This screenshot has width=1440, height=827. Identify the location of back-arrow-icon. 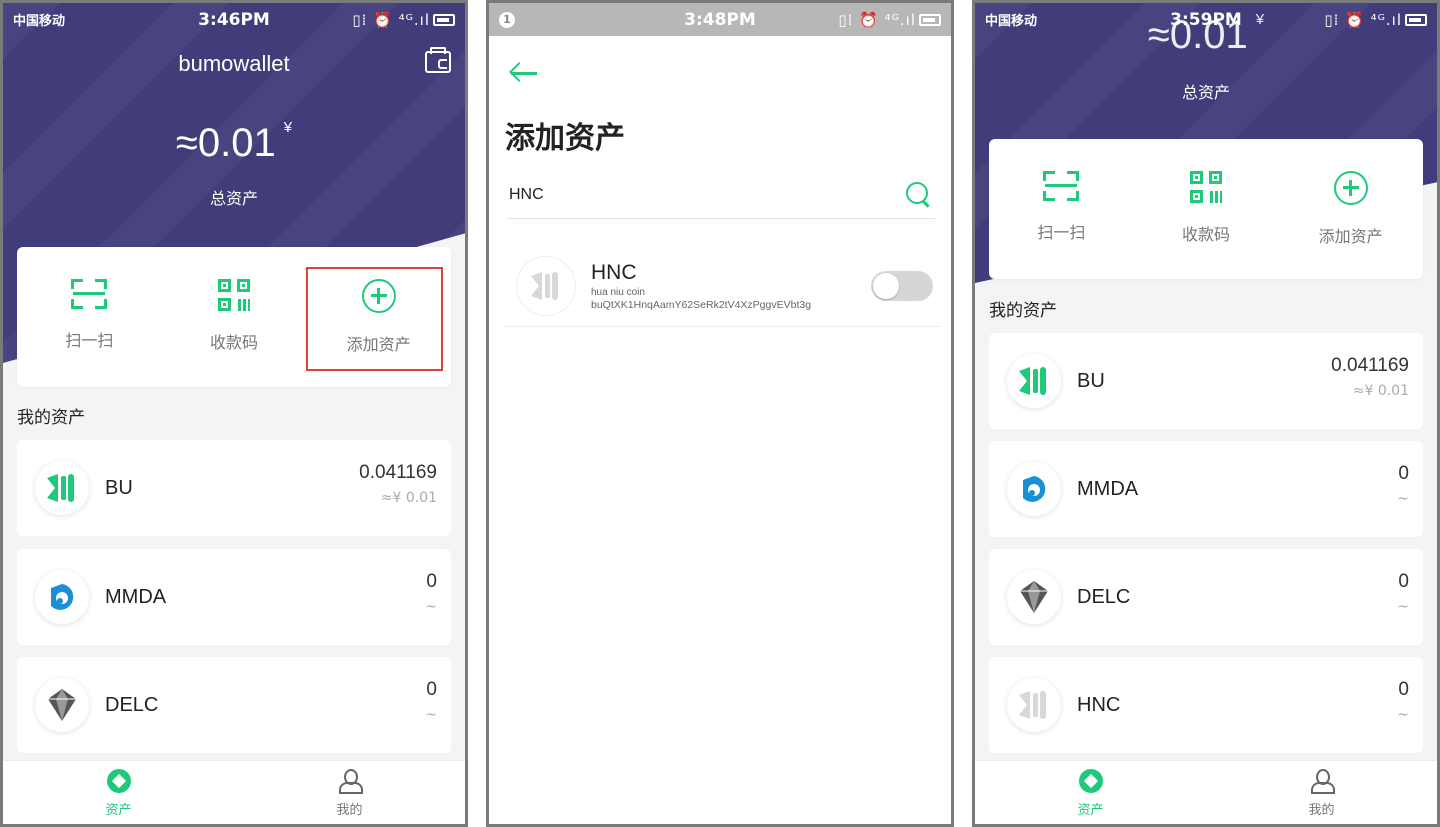
(524, 73).